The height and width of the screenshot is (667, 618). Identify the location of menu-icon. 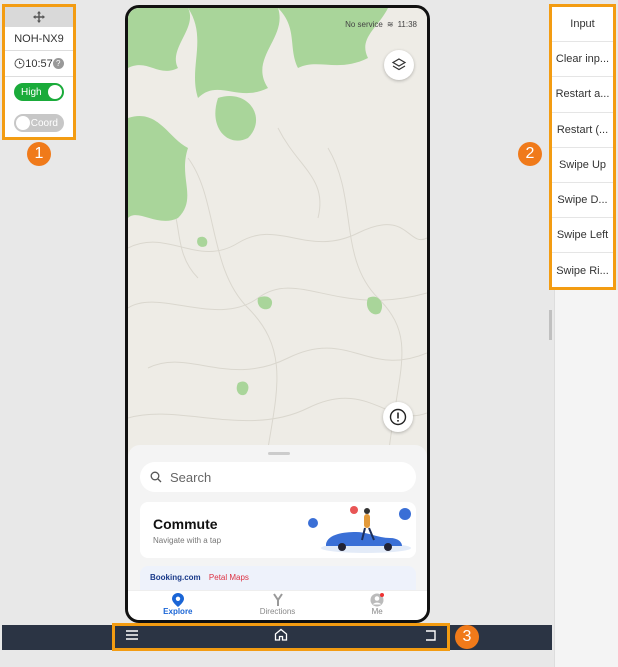
(132, 635).